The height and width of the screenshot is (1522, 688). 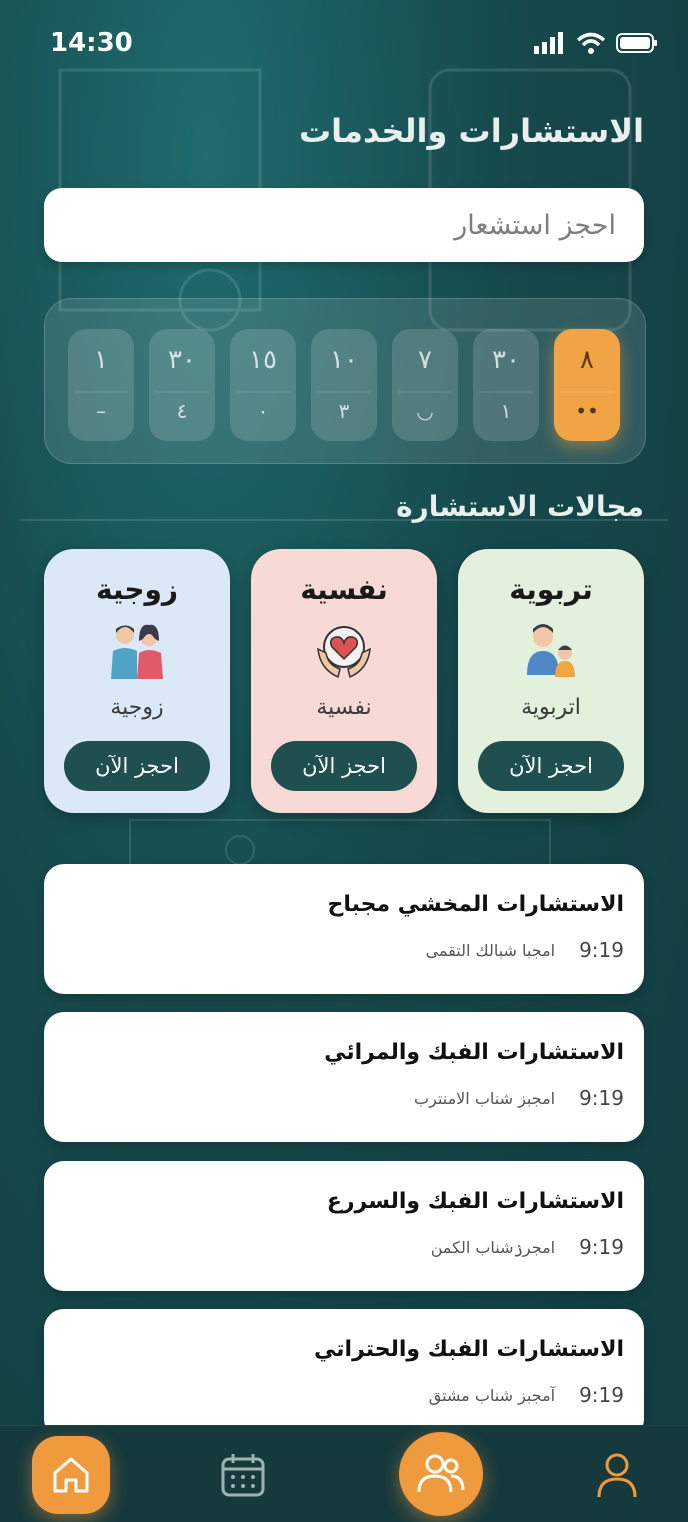 I want to click on date-chip-selected: ٨ ••, so click(x=587, y=385).